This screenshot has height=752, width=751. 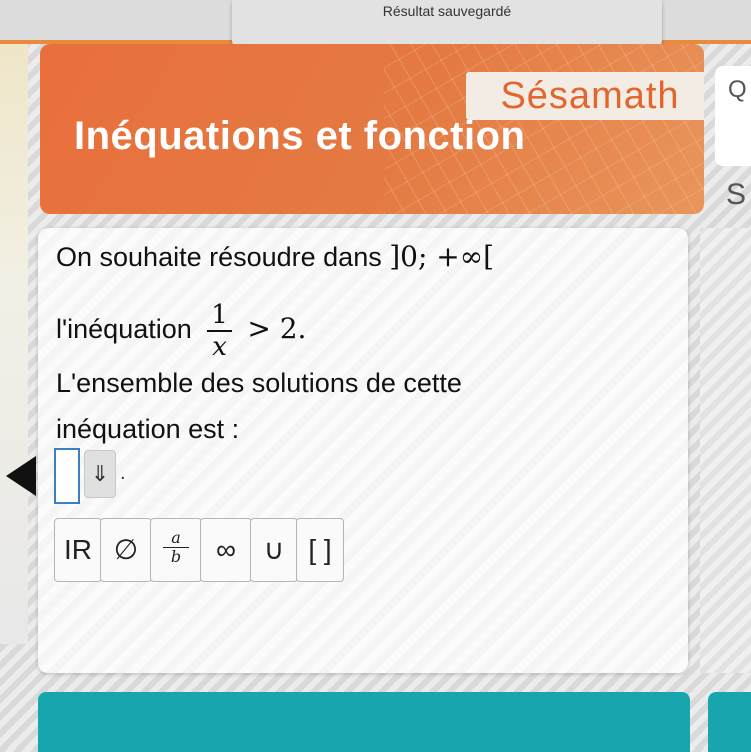 I want to click on bottom-right-teal-panel, so click(x=729, y=722).